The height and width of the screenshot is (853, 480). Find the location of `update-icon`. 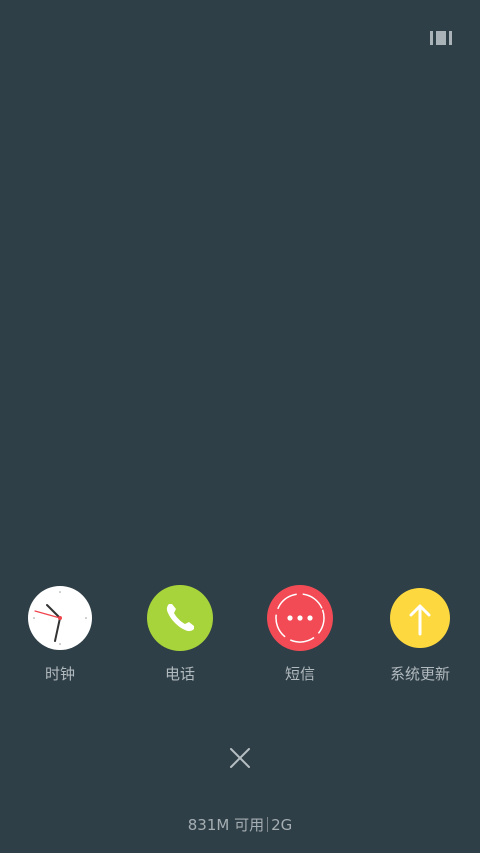

update-icon is located at coordinates (420, 618).